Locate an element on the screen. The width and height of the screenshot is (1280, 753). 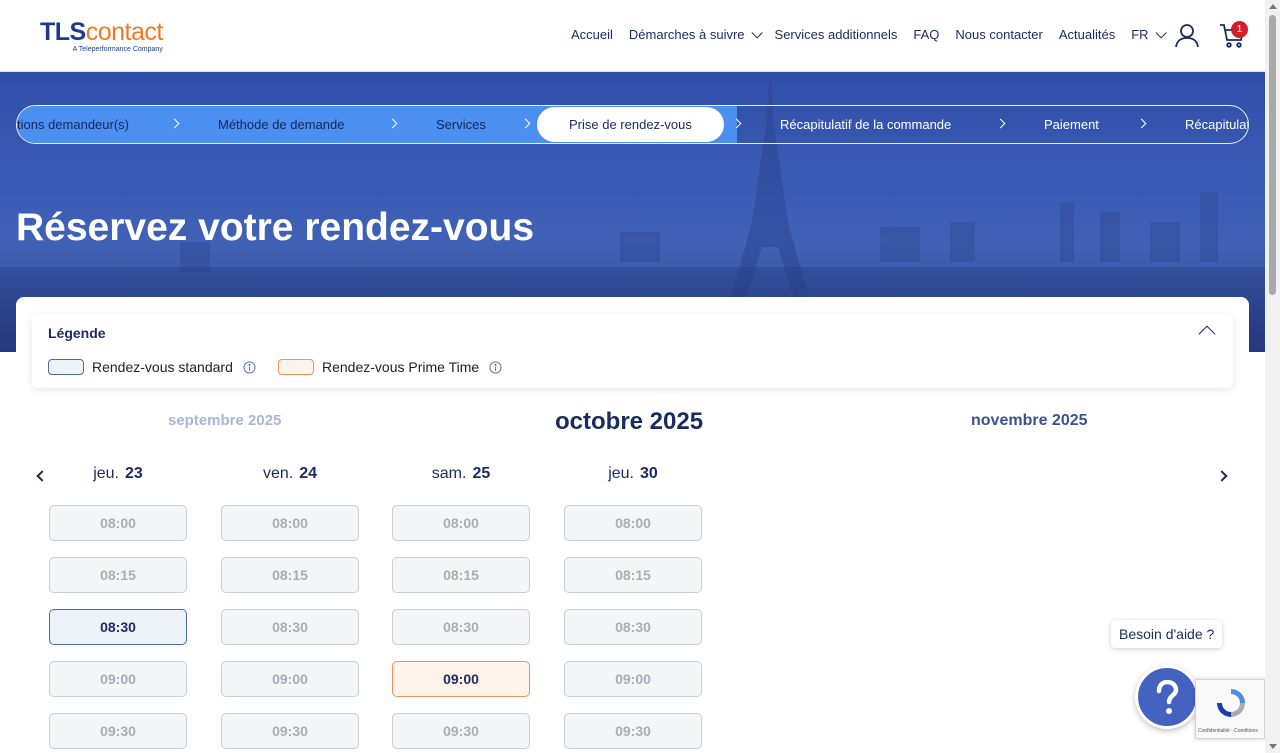
step-prise-de-rendez-vous: Prise de rendez-vous is located at coordinates (630, 124).